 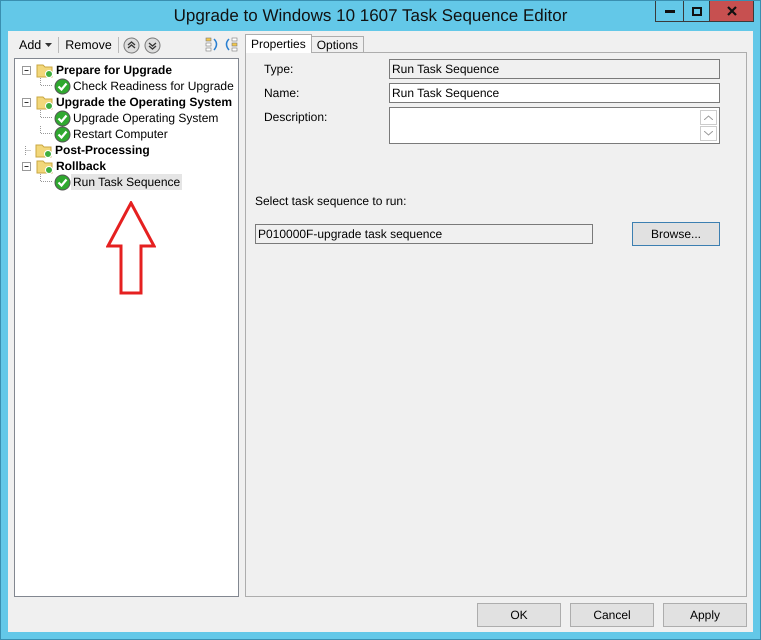 I want to click on dialog-button: OK, so click(x=519, y=615).